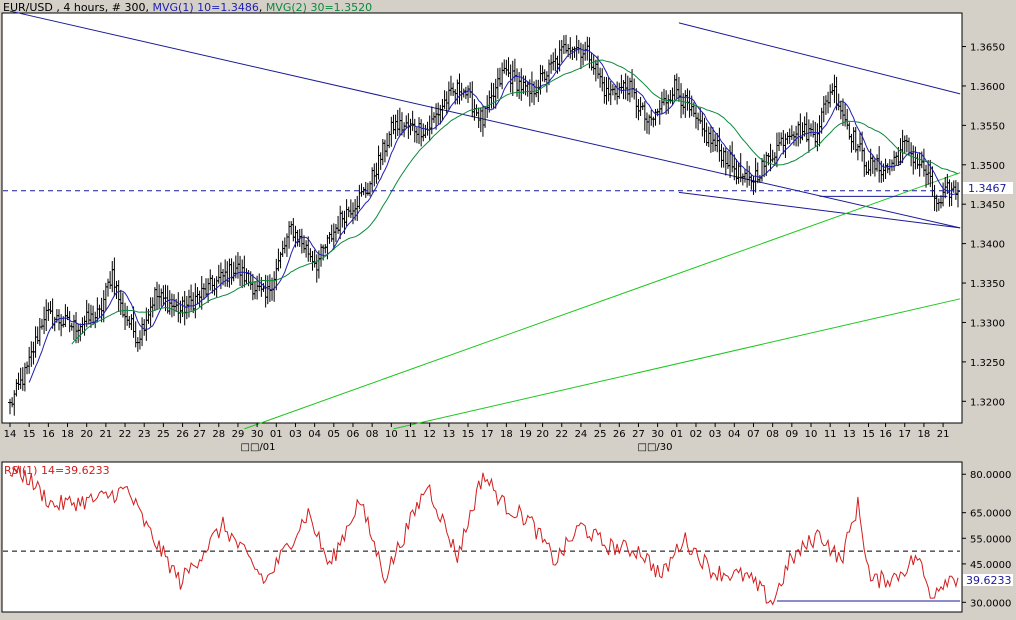 Image resolution: width=1016 pixels, height=620 pixels. What do you see at coordinates (319, 7) in the screenshot?
I see `ma30-legend: MVG(2) 30=1.3520` at bounding box center [319, 7].